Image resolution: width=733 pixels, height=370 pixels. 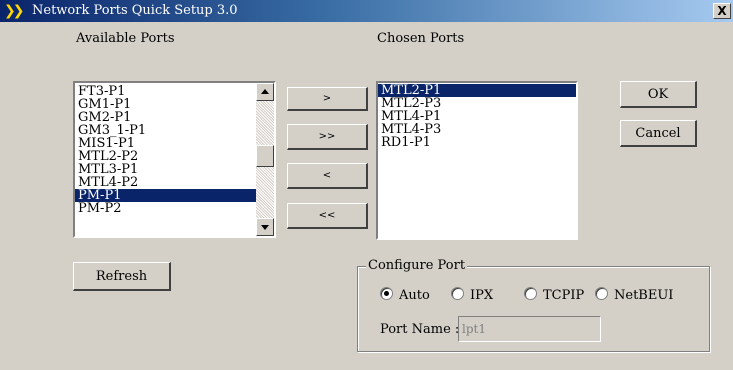 I want to click on arrow-up-icon, so click(x=265, y=91).